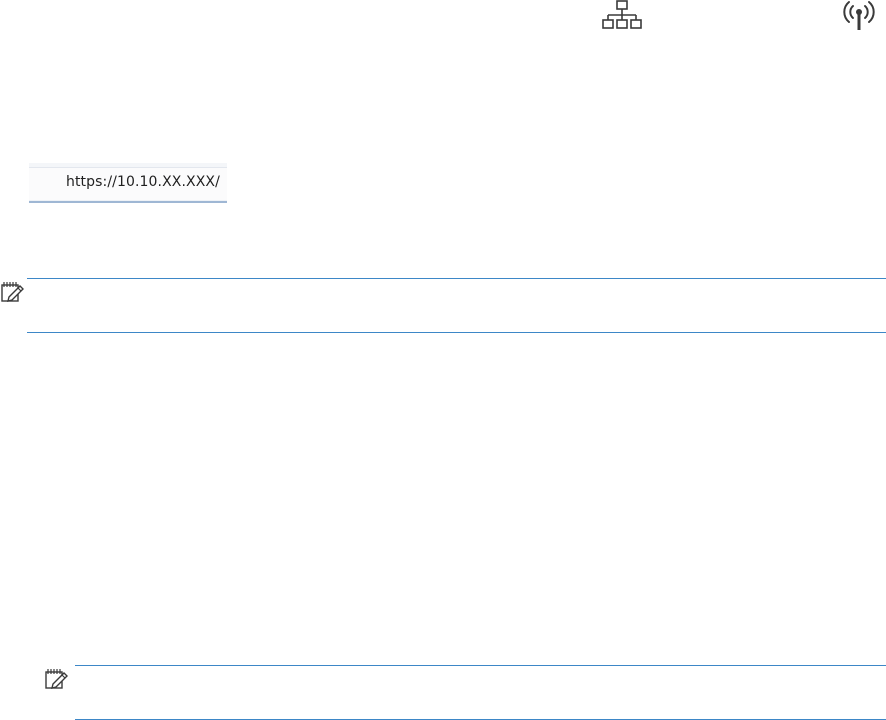  I want to click on address-url: https://10.10.XX.XXX/, so click(143, 182).